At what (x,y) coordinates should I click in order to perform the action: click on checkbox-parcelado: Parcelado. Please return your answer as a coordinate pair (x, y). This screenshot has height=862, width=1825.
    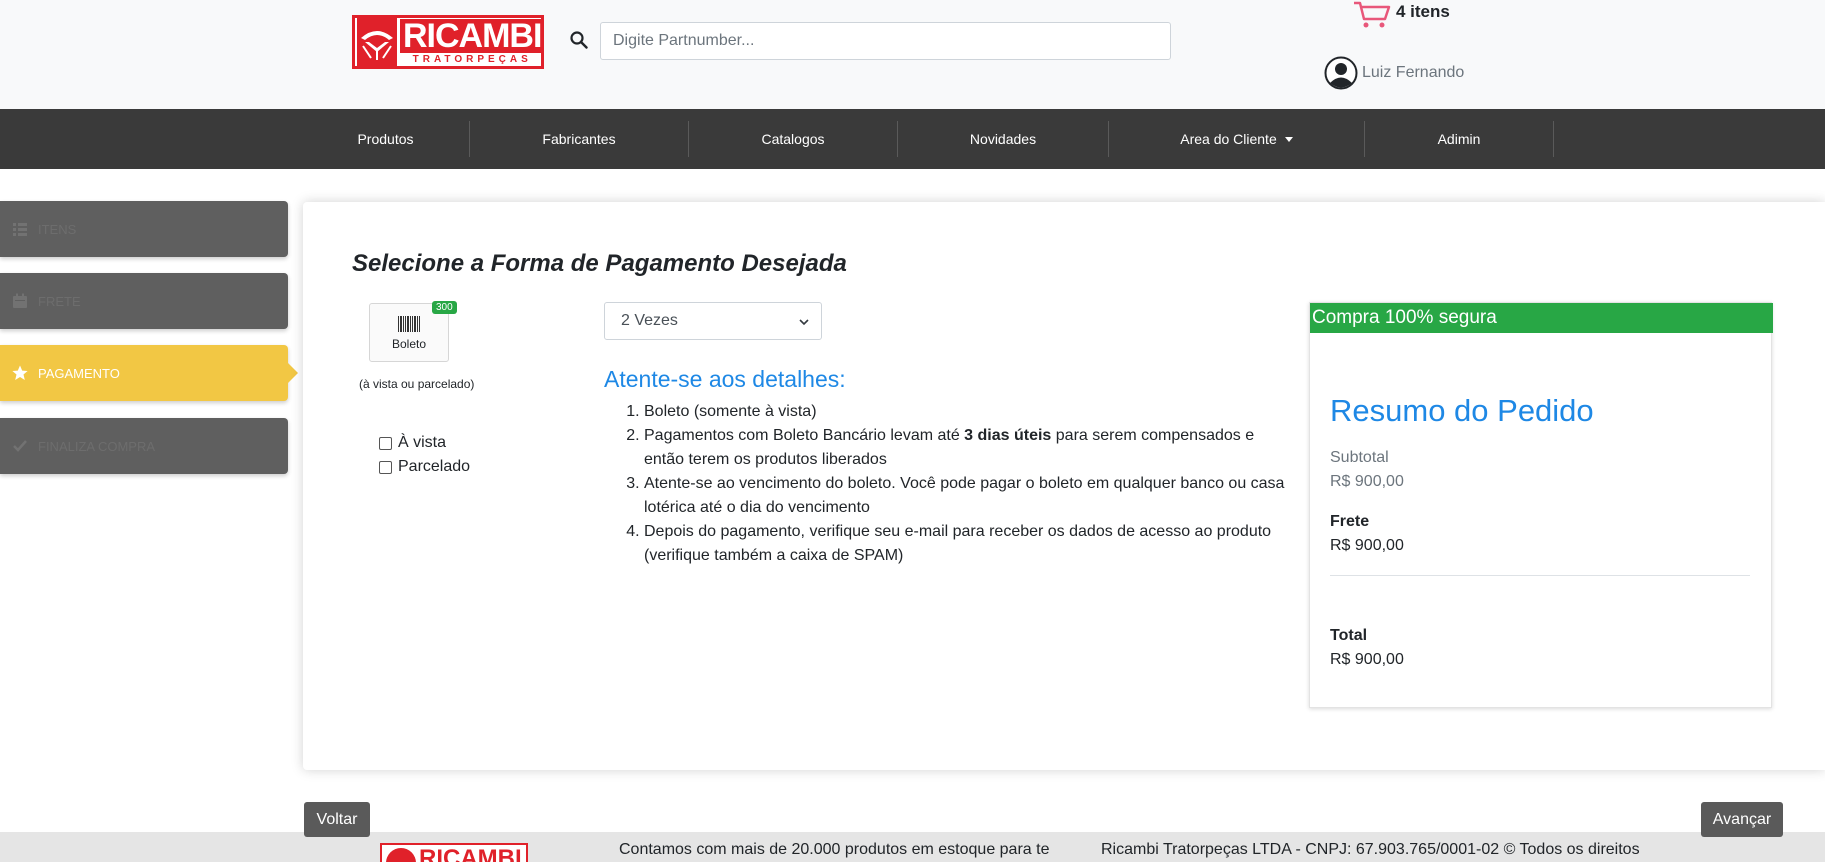
    Looking at the image, I should click on (424, 467).